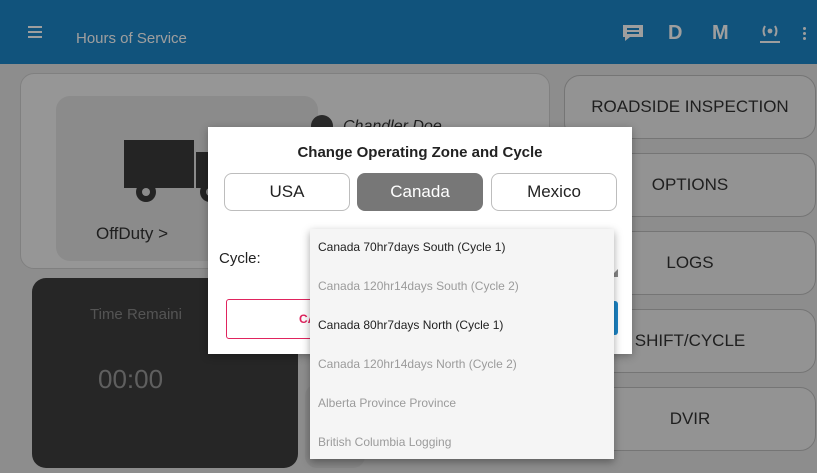  I want to click on cycle-label: Cycle:, so click(240, 258).